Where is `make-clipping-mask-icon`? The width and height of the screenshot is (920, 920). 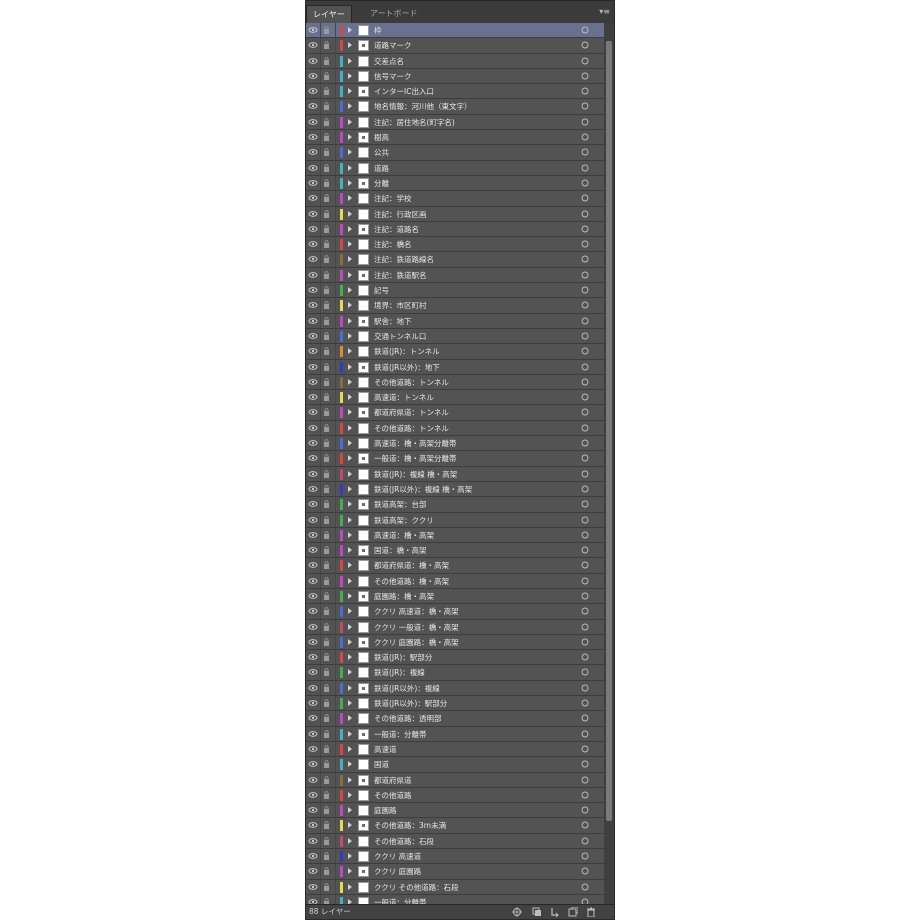 make-clipping-mask-icon is located at coordinates (537, 912).